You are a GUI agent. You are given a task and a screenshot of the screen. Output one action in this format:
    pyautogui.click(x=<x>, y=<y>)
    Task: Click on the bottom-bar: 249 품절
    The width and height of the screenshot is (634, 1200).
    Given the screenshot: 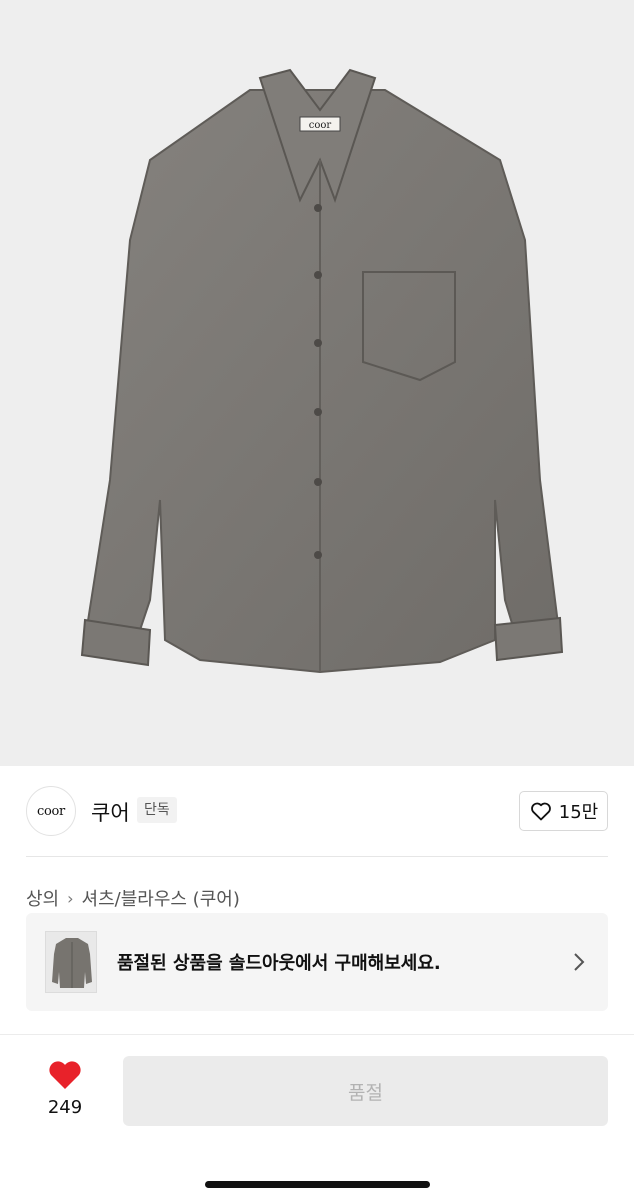 What is the action you would take?
    pyautogui.click(x=317, y=1117)
    